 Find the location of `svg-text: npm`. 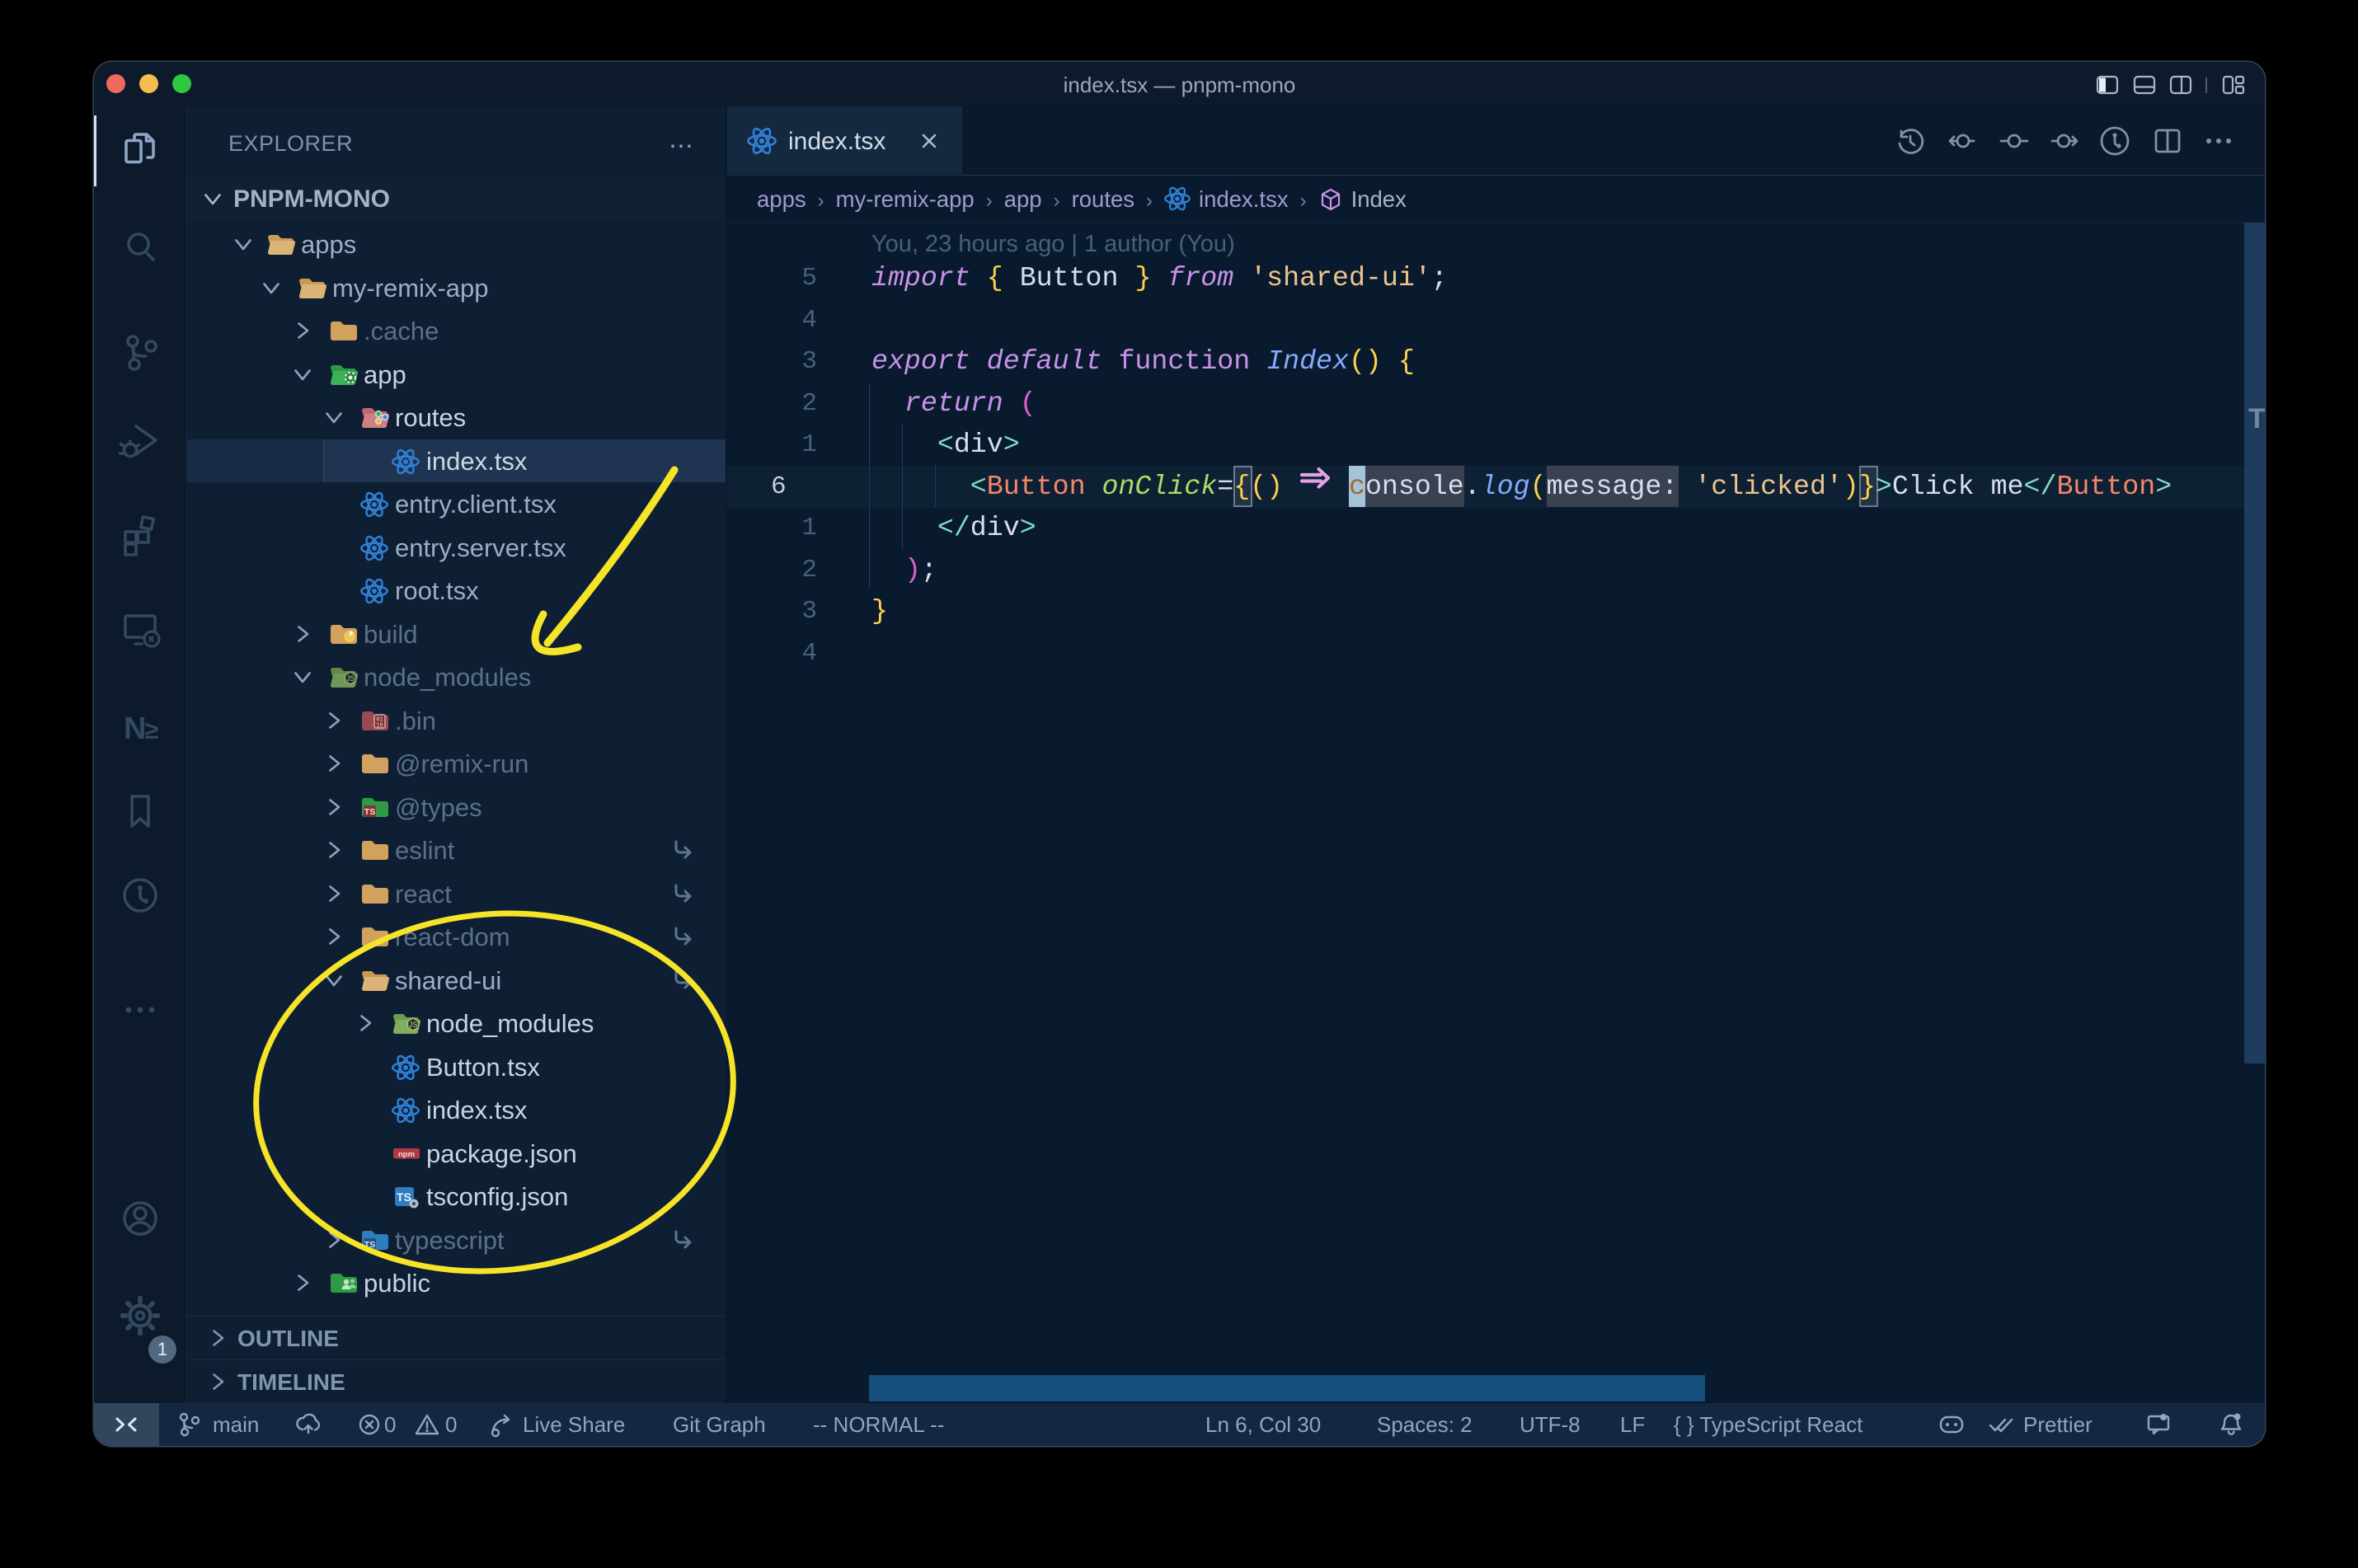

svg-text: npm is located at coordinates (407, 1154).